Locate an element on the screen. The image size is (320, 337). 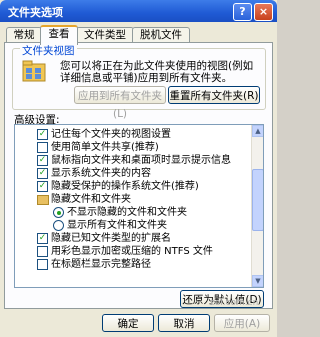
vertical-scrollbar: ▲ ▼ is located at coordinates (257, 206).